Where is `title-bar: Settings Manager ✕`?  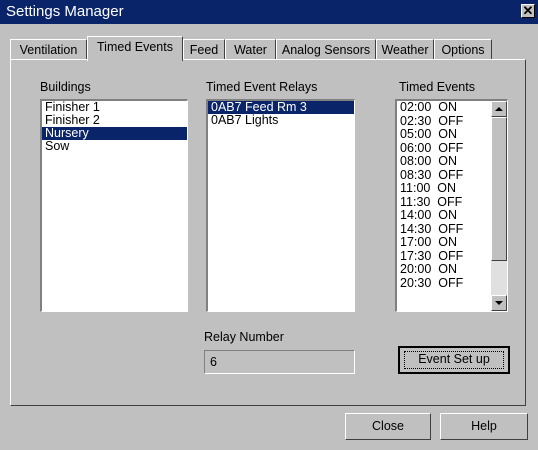 title-bar: Settings Manager ✕ is located at coordinates (269, 12).